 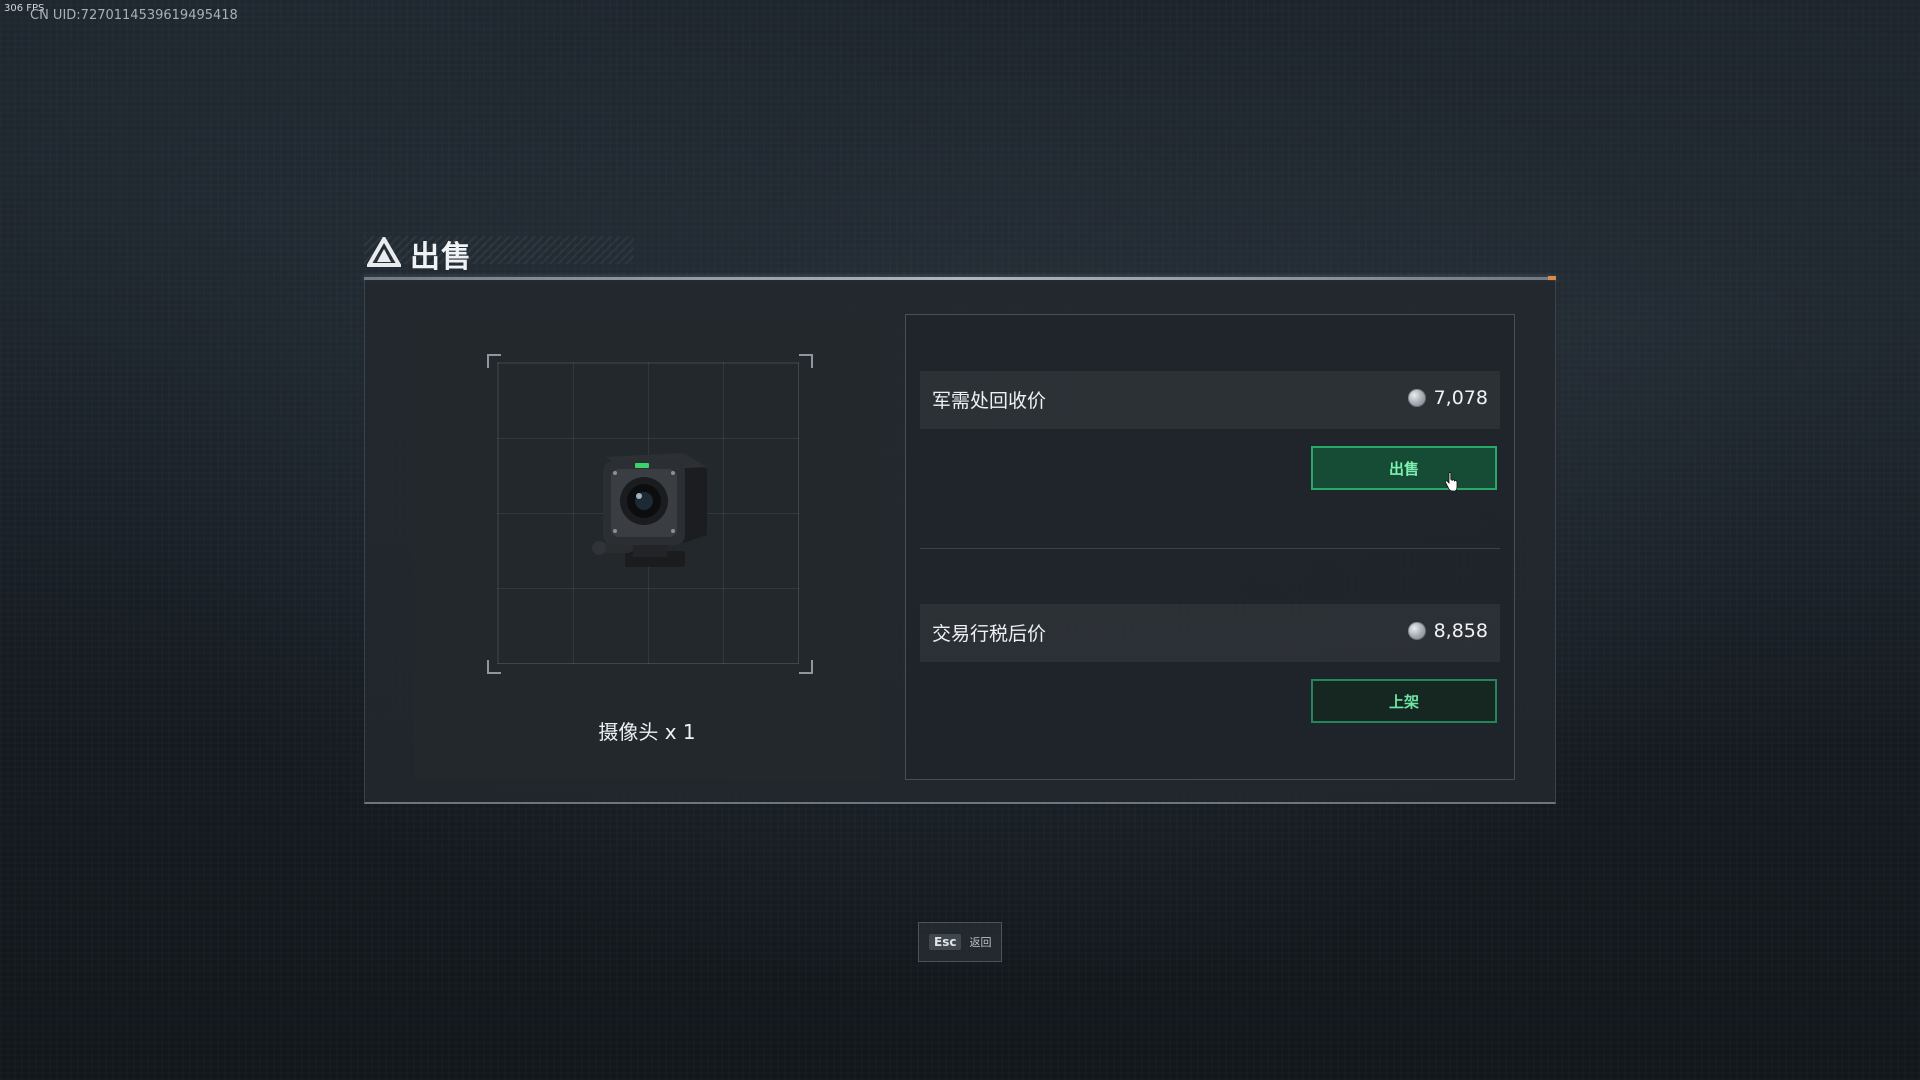 I want to click on mouse-cursor-icon, so click(x=1451, y=482).